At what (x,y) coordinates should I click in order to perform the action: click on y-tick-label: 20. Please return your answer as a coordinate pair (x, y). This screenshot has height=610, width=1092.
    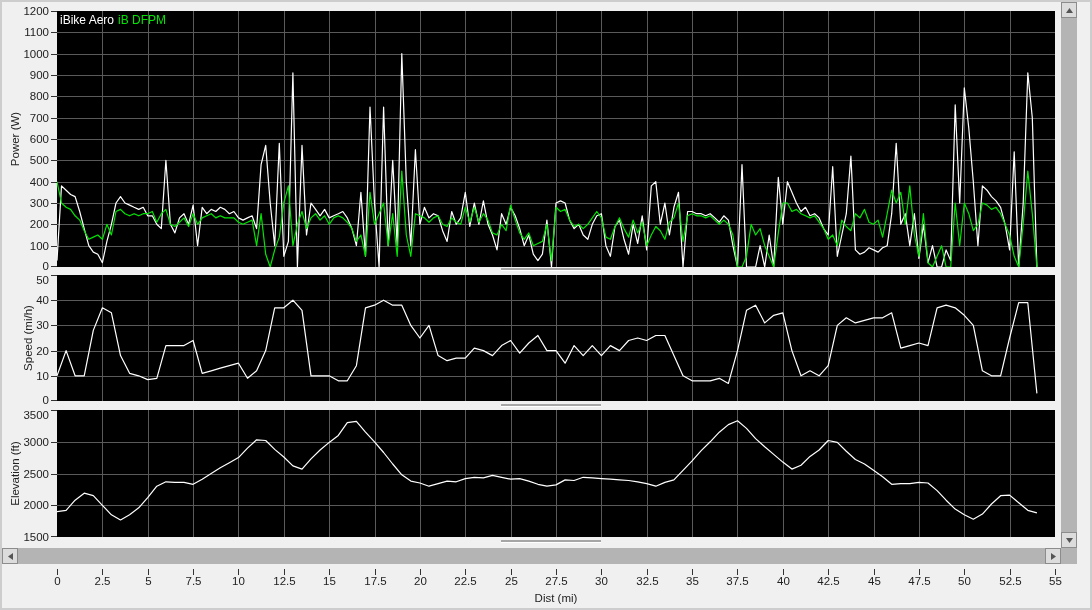
    Looking at the image, I should click on (42, 350).